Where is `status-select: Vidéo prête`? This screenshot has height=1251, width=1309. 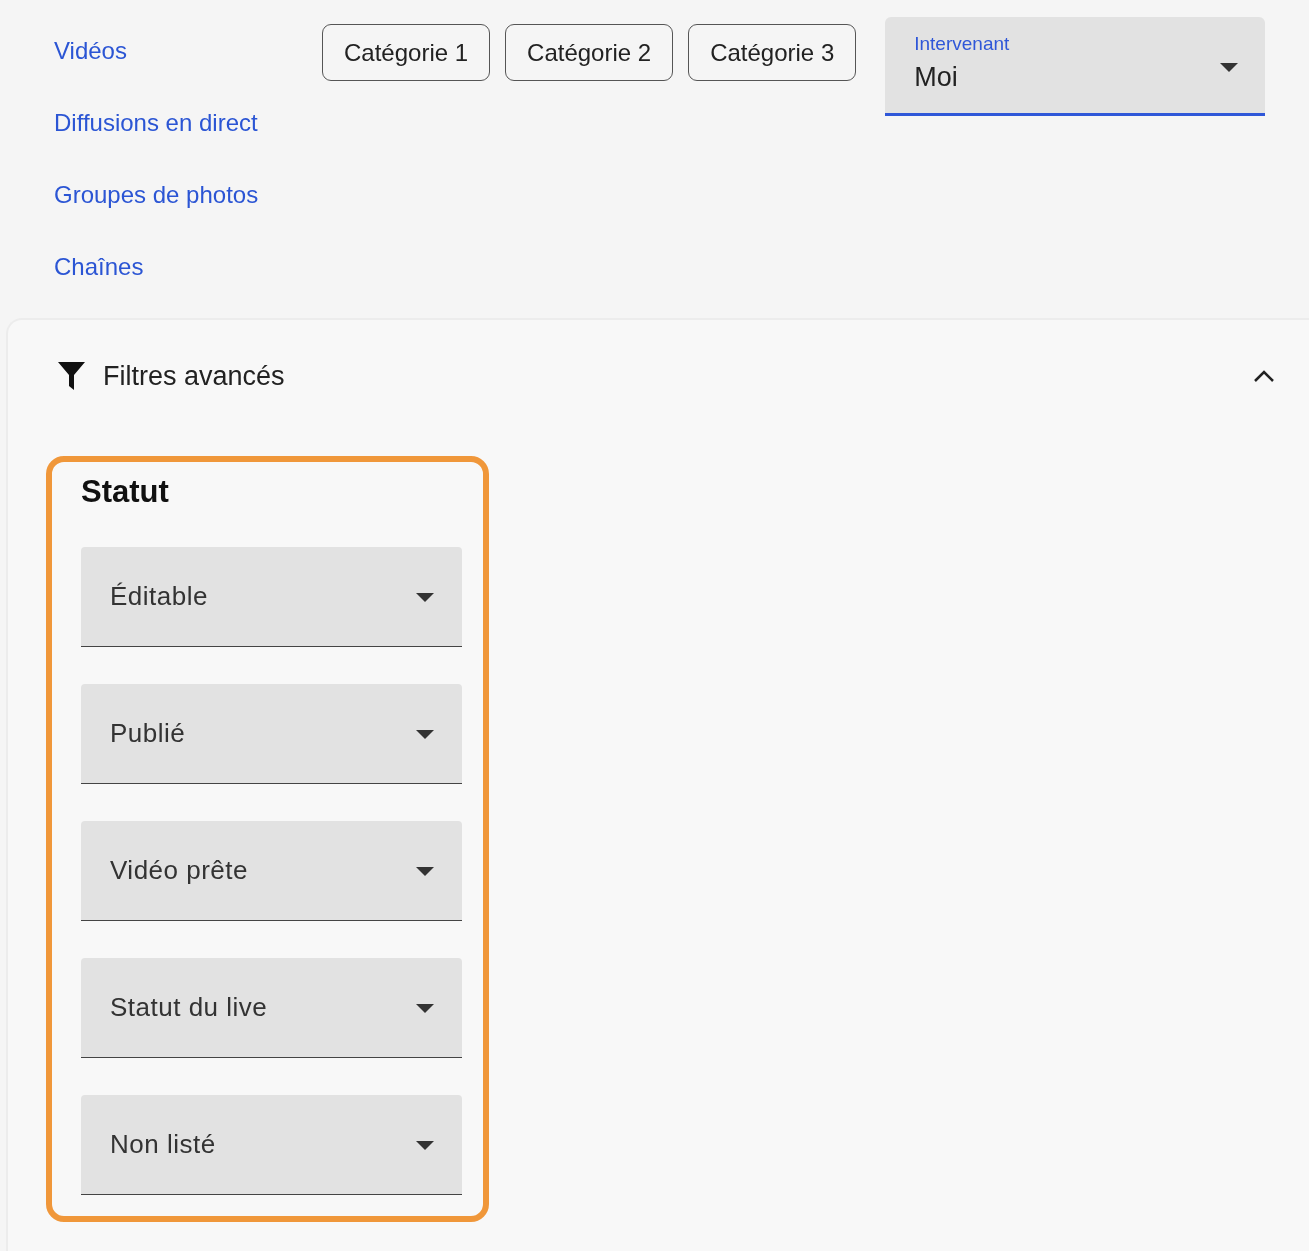 status-select: Vidéo prête is located at coordinates (271, 871).